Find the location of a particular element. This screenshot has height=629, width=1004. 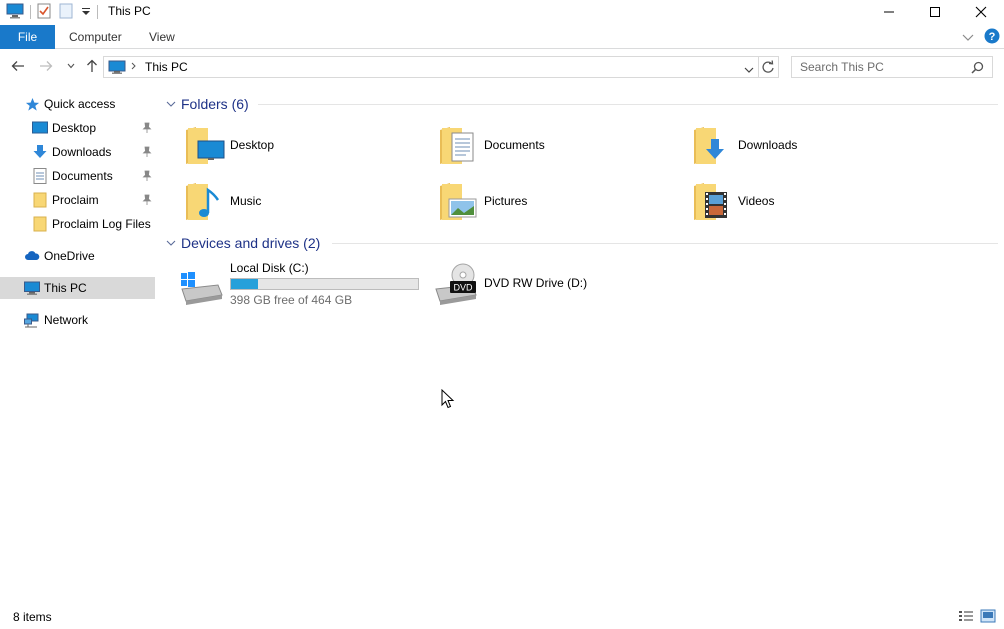

large-icons-view-icon is located at coordinates (988, 617).